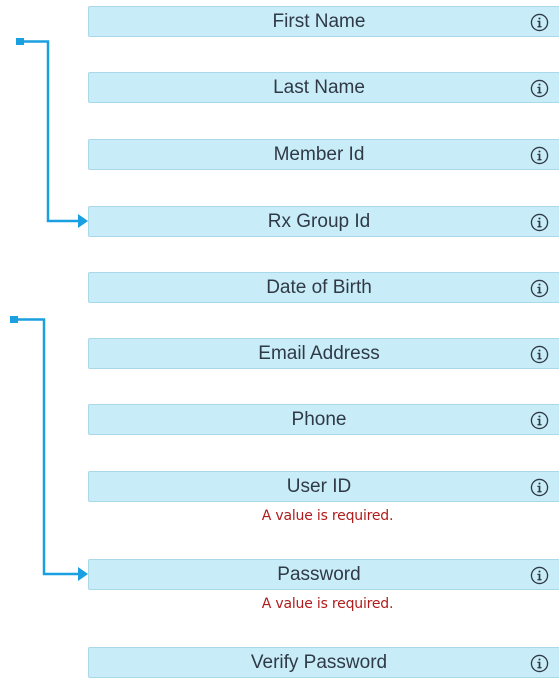  What do you see at coordinates (319, 154) in the screenshot?
I see `field-label: Member Id` at bounding box center [319, 154].